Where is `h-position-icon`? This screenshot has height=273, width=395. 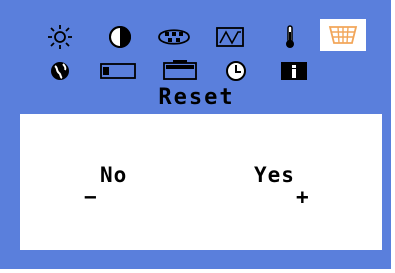
h-position-icon is located at coordinates (118, 71).